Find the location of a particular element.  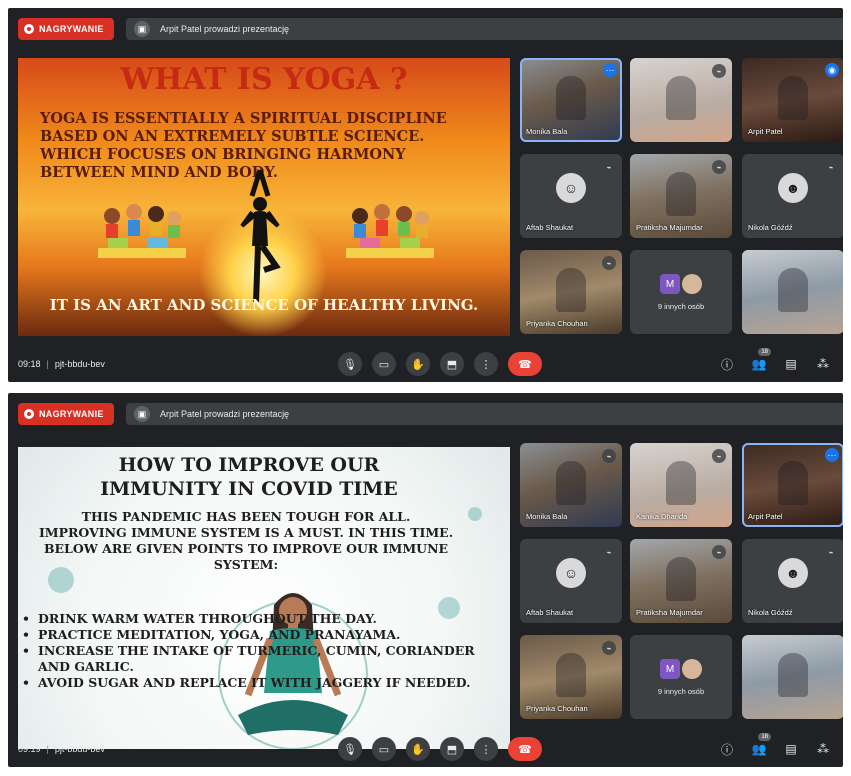

list-item: DRINK WARM WATER THROUGHOUT THE DAY. is located at coordinates (252, 619).